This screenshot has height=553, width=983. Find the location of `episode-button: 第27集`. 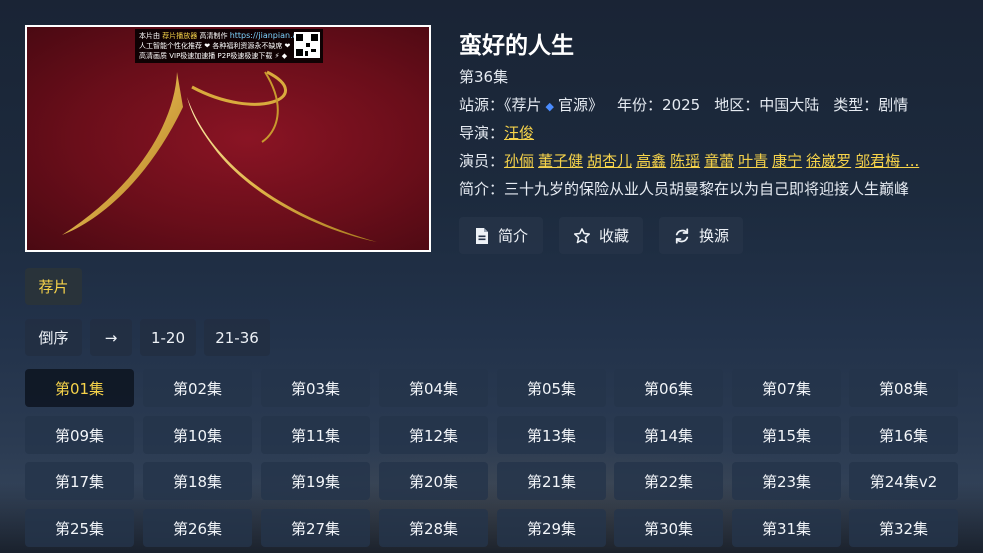

episode-button: 第27集 is located at coordinates (315, 528).